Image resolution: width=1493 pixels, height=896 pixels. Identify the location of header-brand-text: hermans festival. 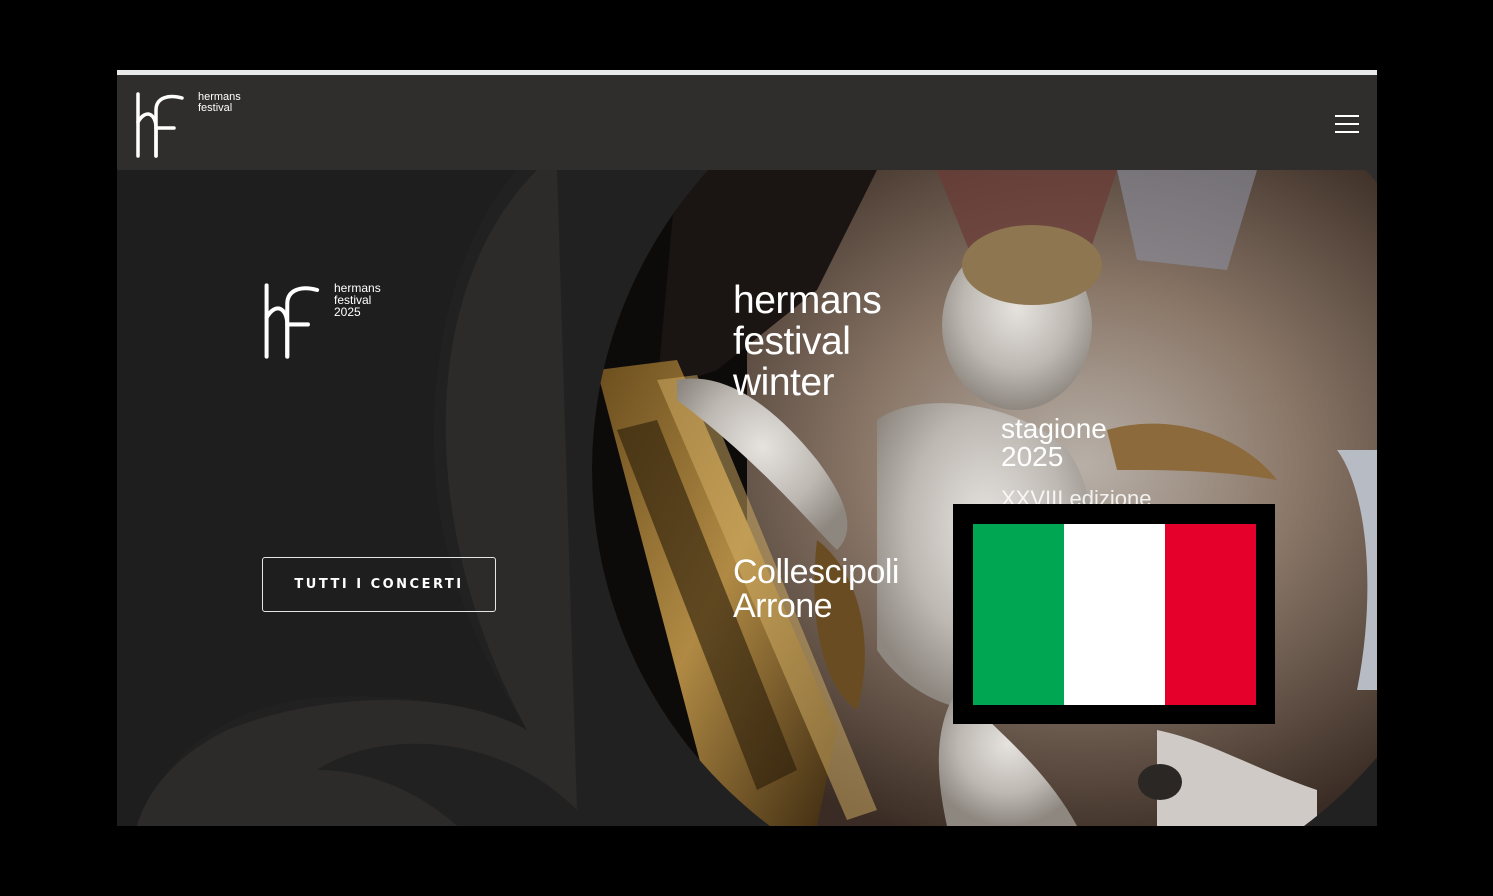
(219, 102).